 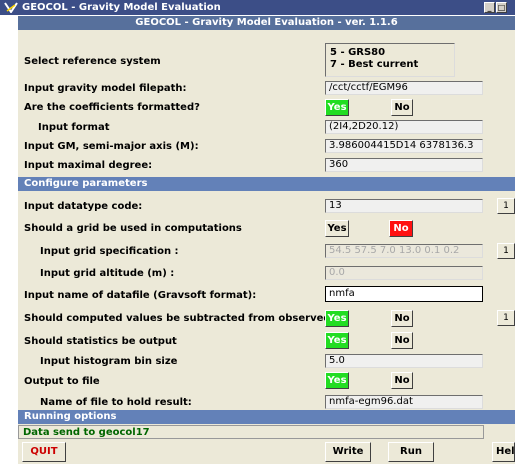 I want to click on result-file-field: nmfa-egm96.dat, so click(x=404, y=402).